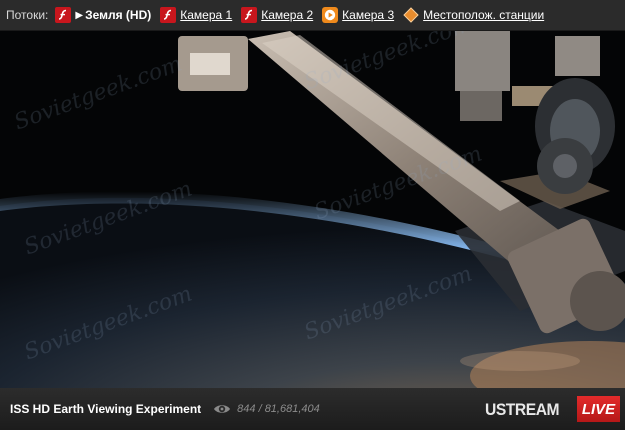 The height and width of the screenshot is (430, 625). I want to click on stream-camera-3: Камера 3, so click(358, 15).